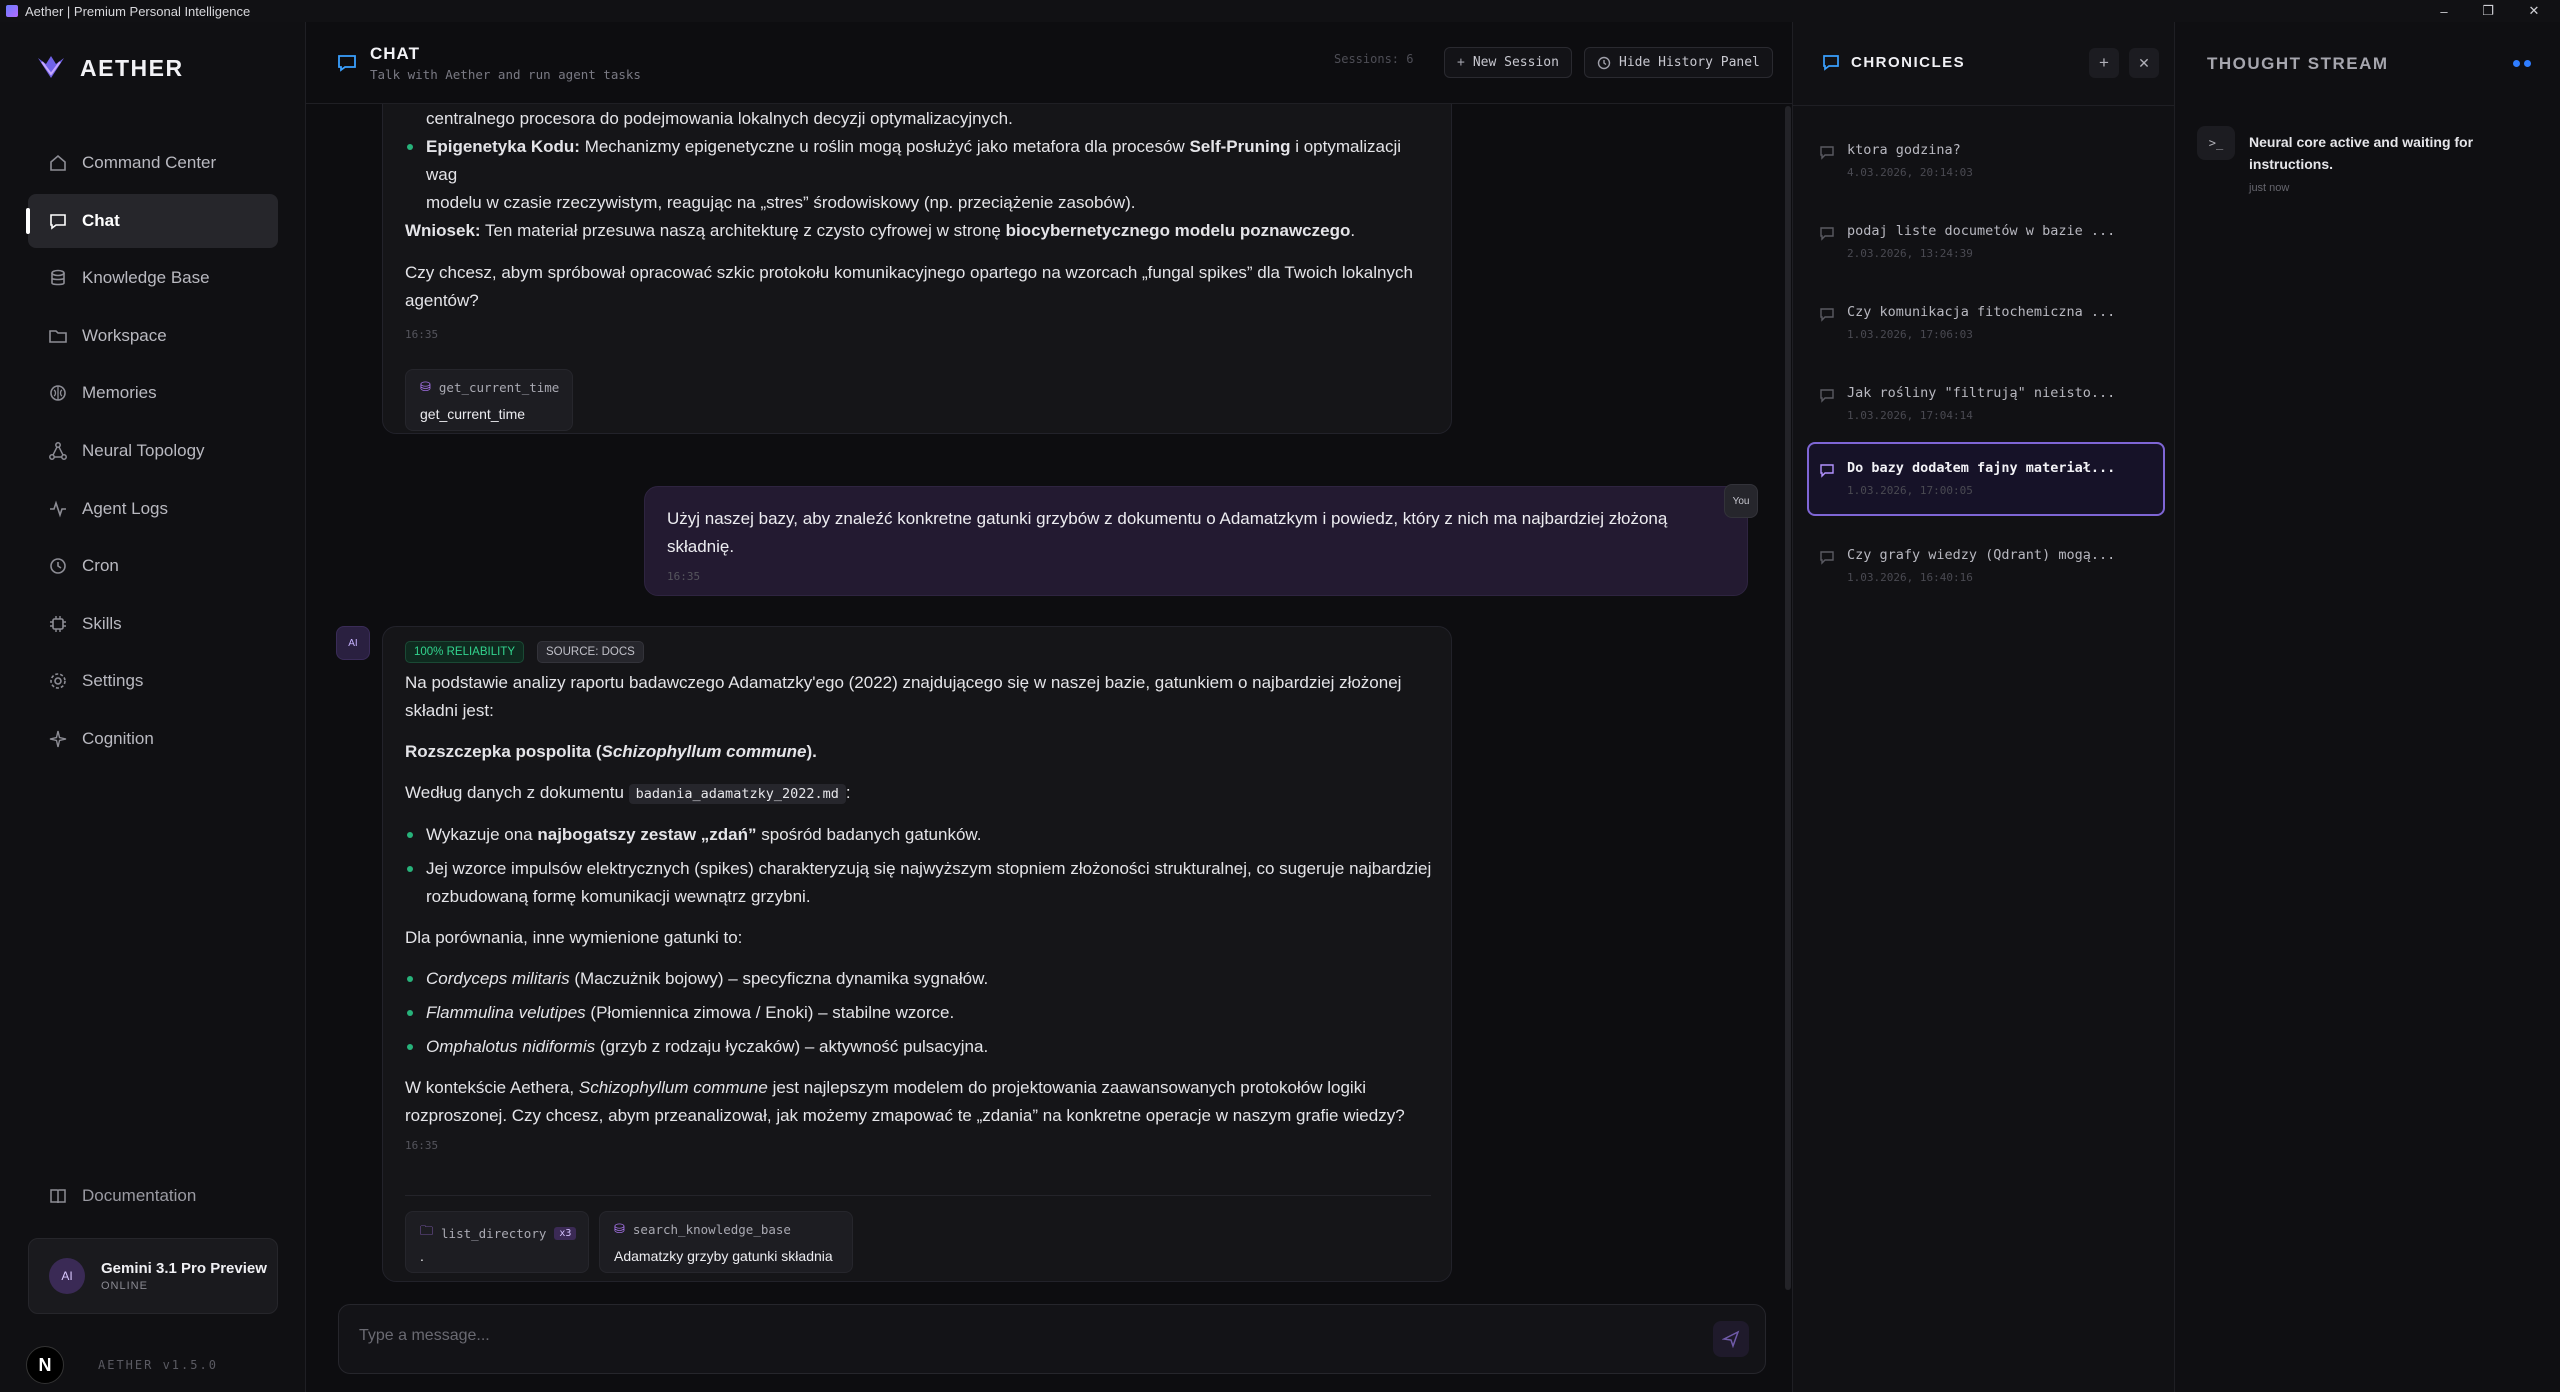 This screenshot has height=1392, width=2560. What do you see at coordinates (1910, 172) in the screenshot?
I see `chronicle-date: 4.03.2026, 20:14:03` at bounding box center [1910, 172].